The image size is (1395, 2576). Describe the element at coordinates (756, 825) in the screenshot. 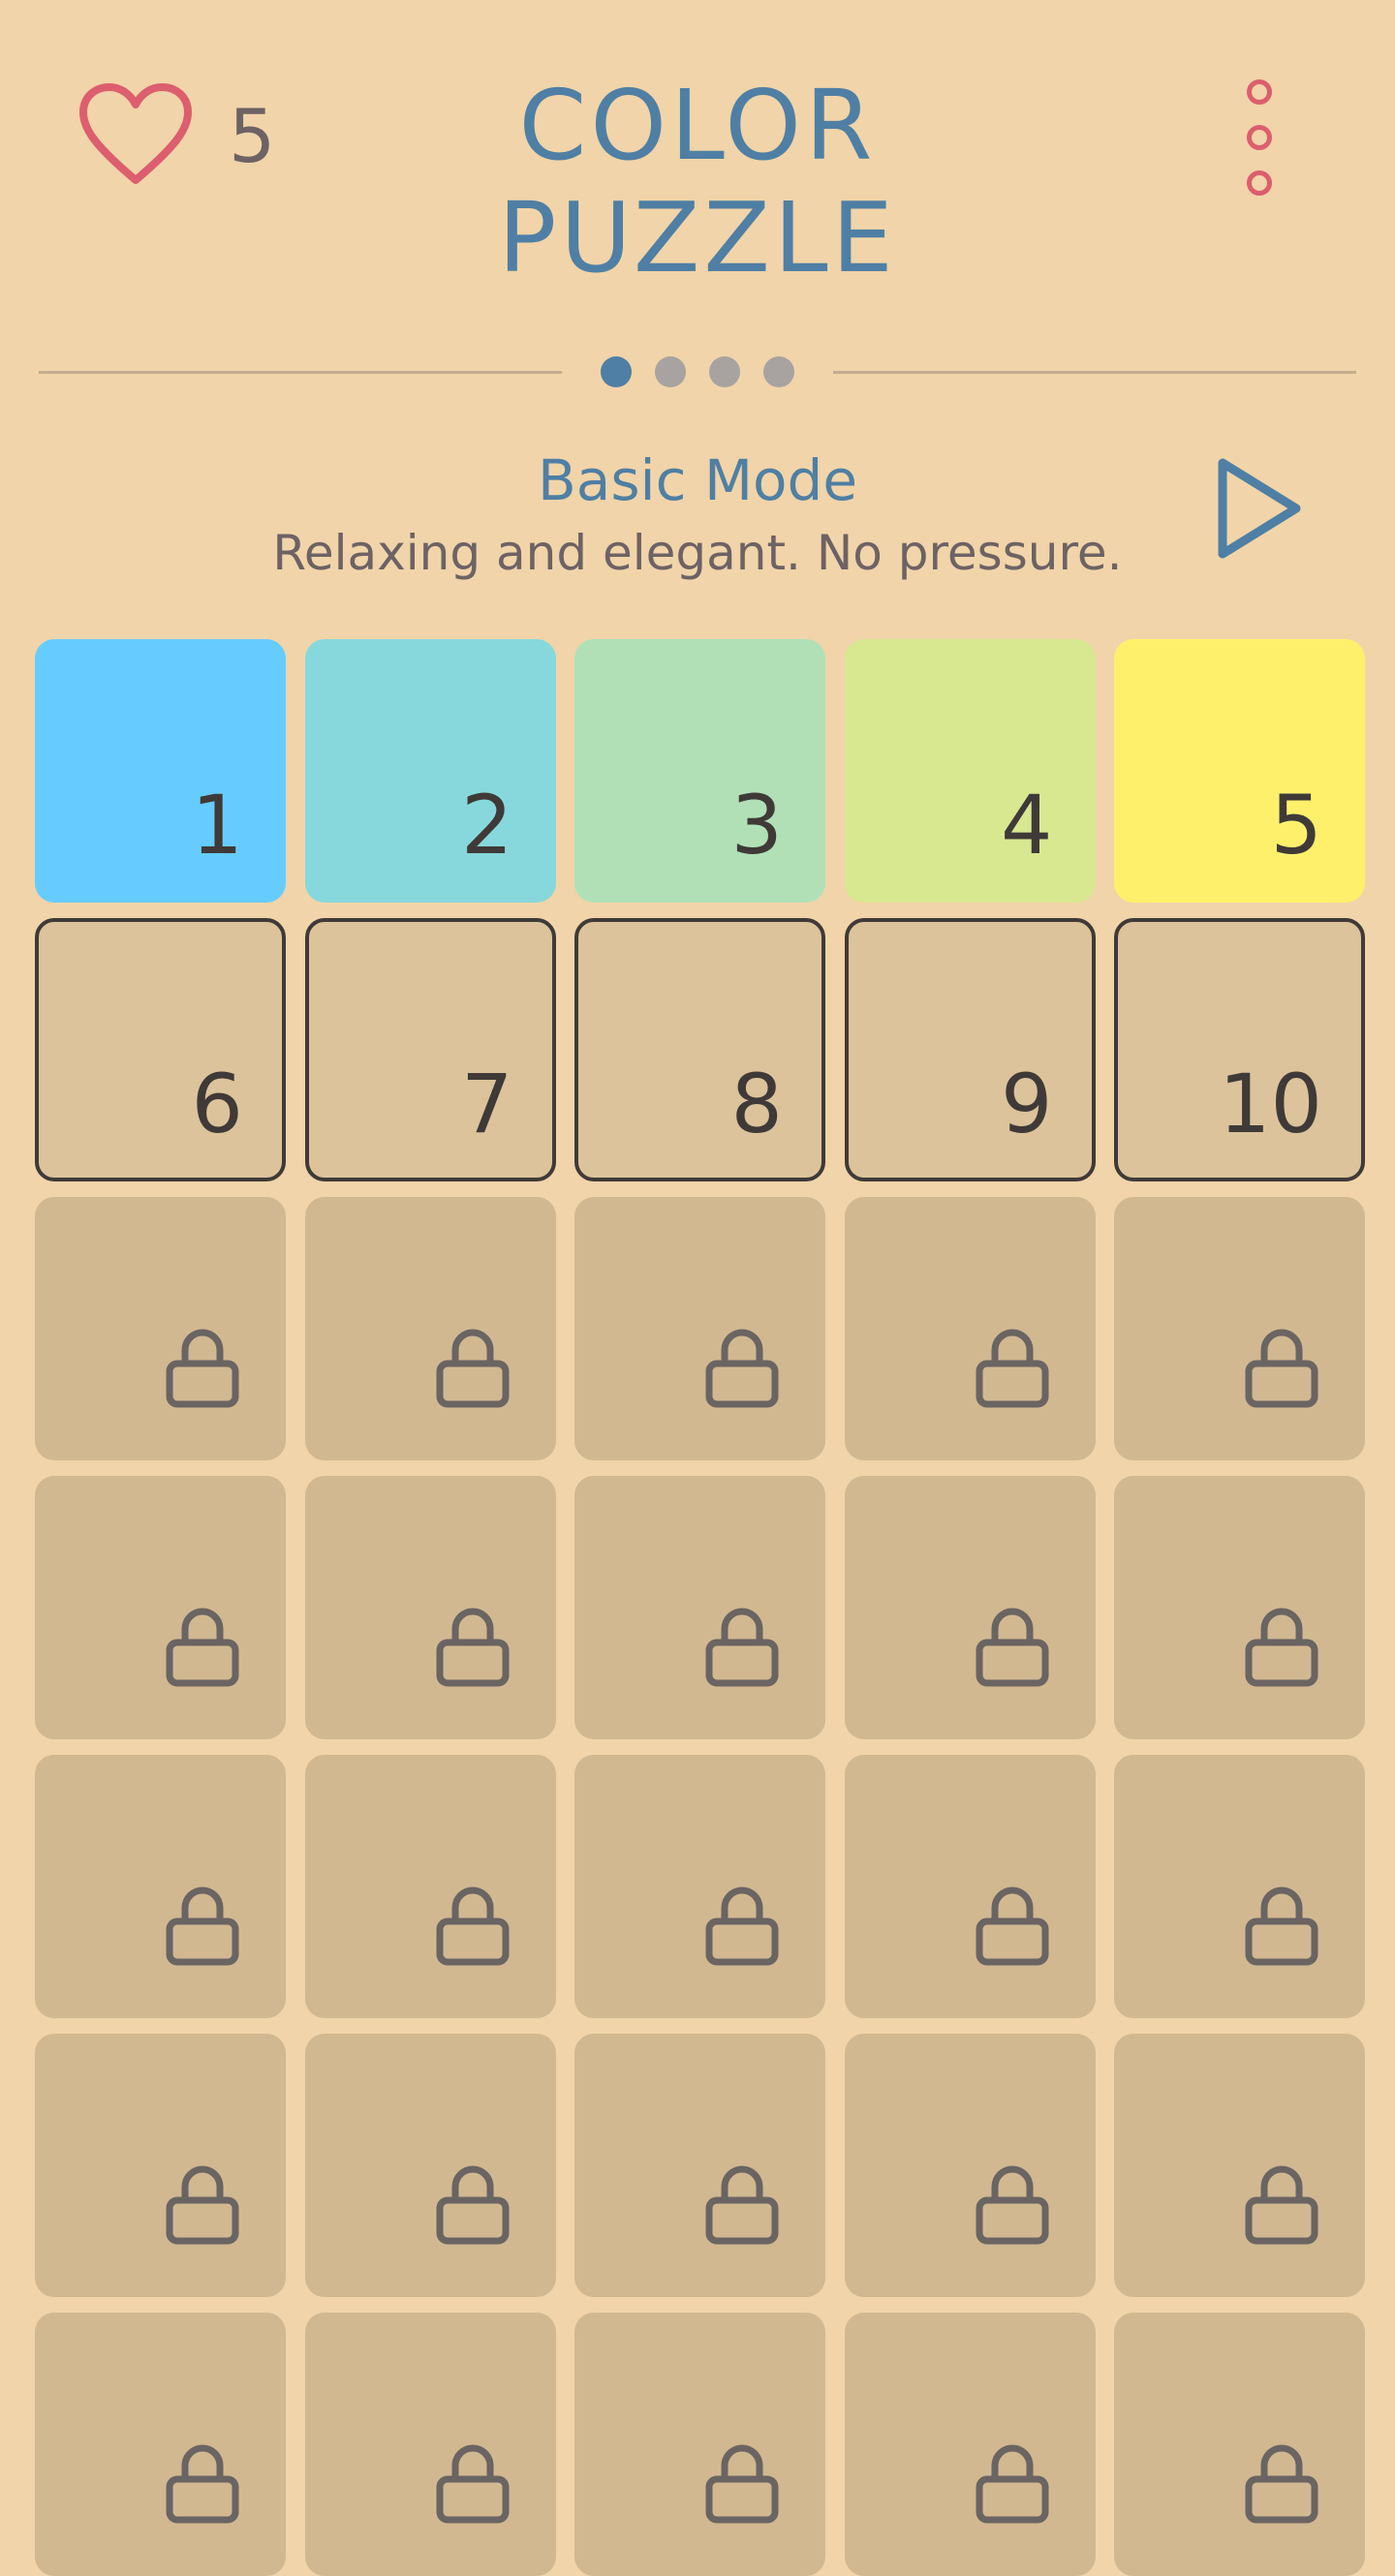

I see `level-number: 3` at that location.